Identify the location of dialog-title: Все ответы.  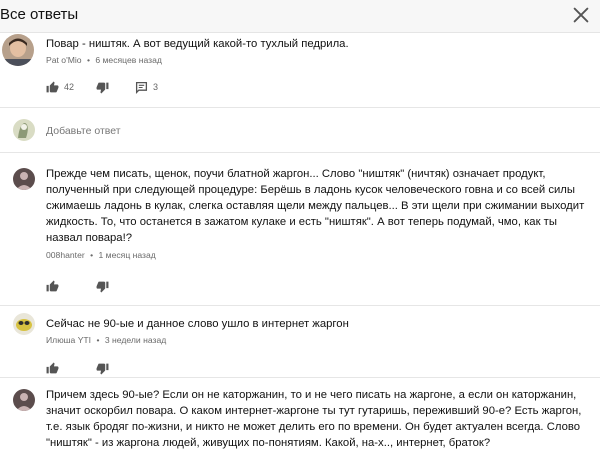
(39, 14).